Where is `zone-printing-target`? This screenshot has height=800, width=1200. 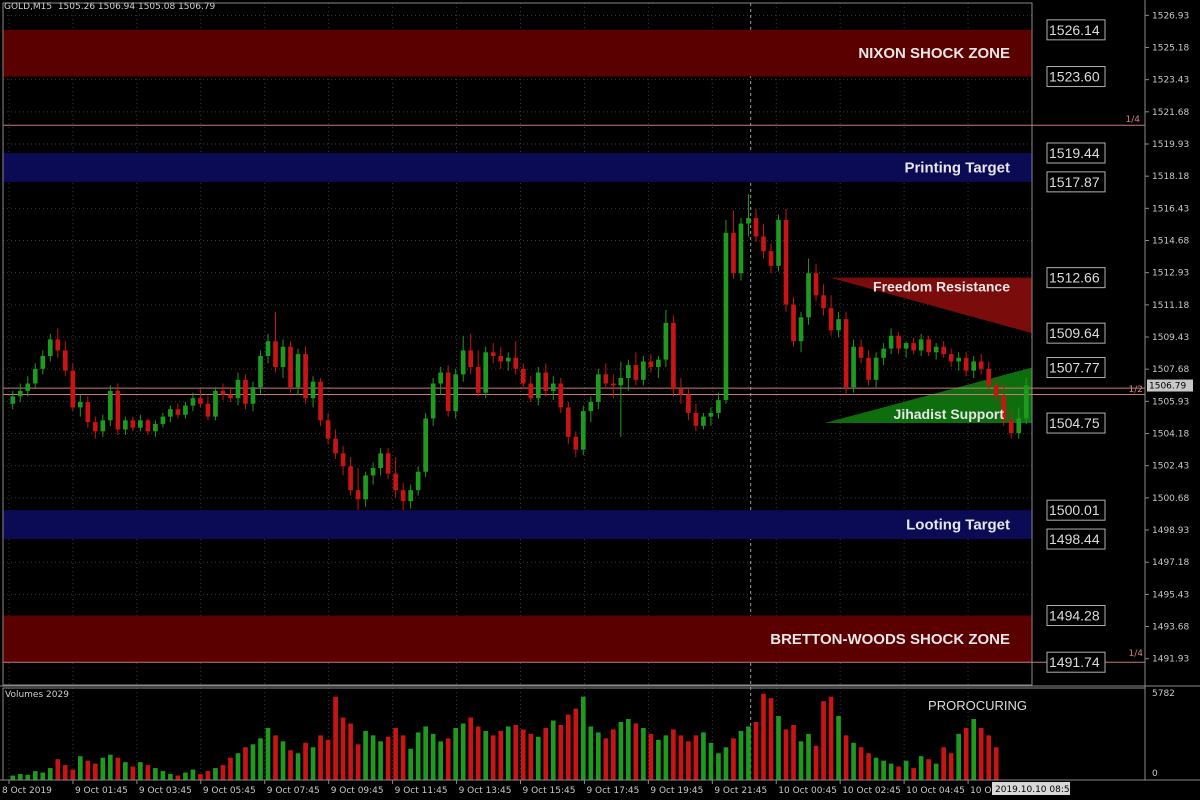
zone-printing-target is located at coordinates (517, 167).